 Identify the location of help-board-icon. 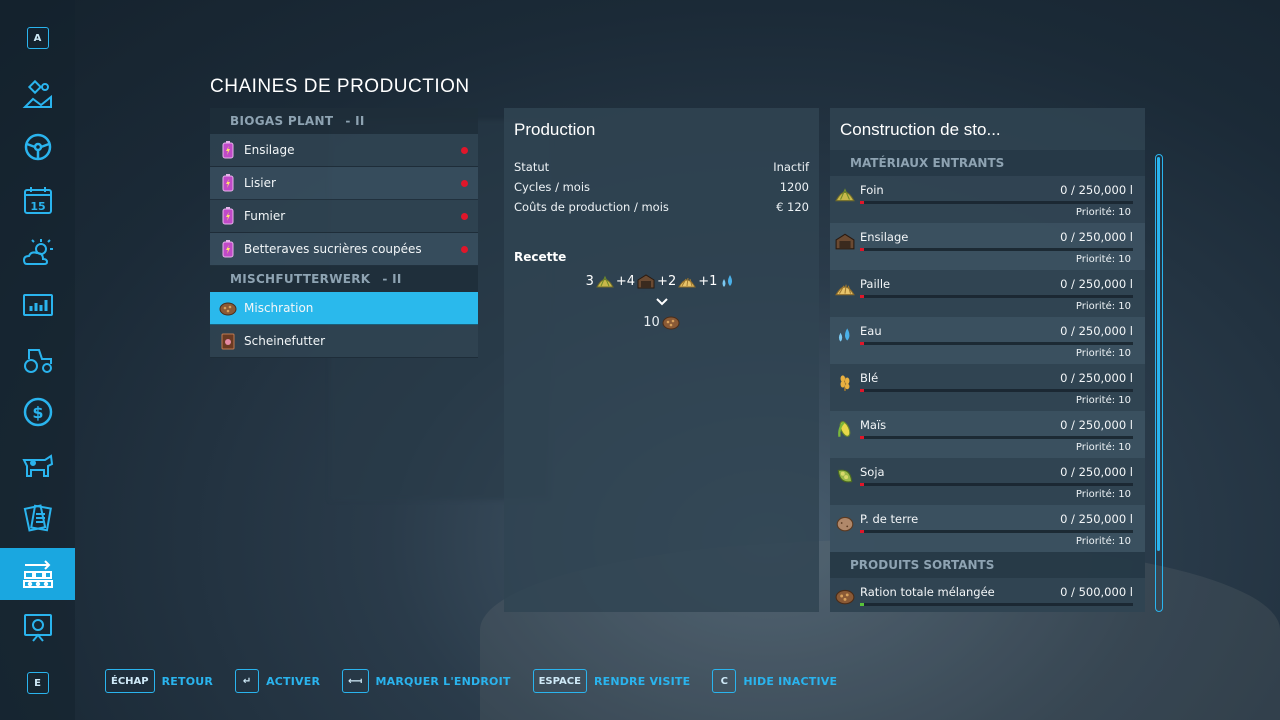
(37, 628).